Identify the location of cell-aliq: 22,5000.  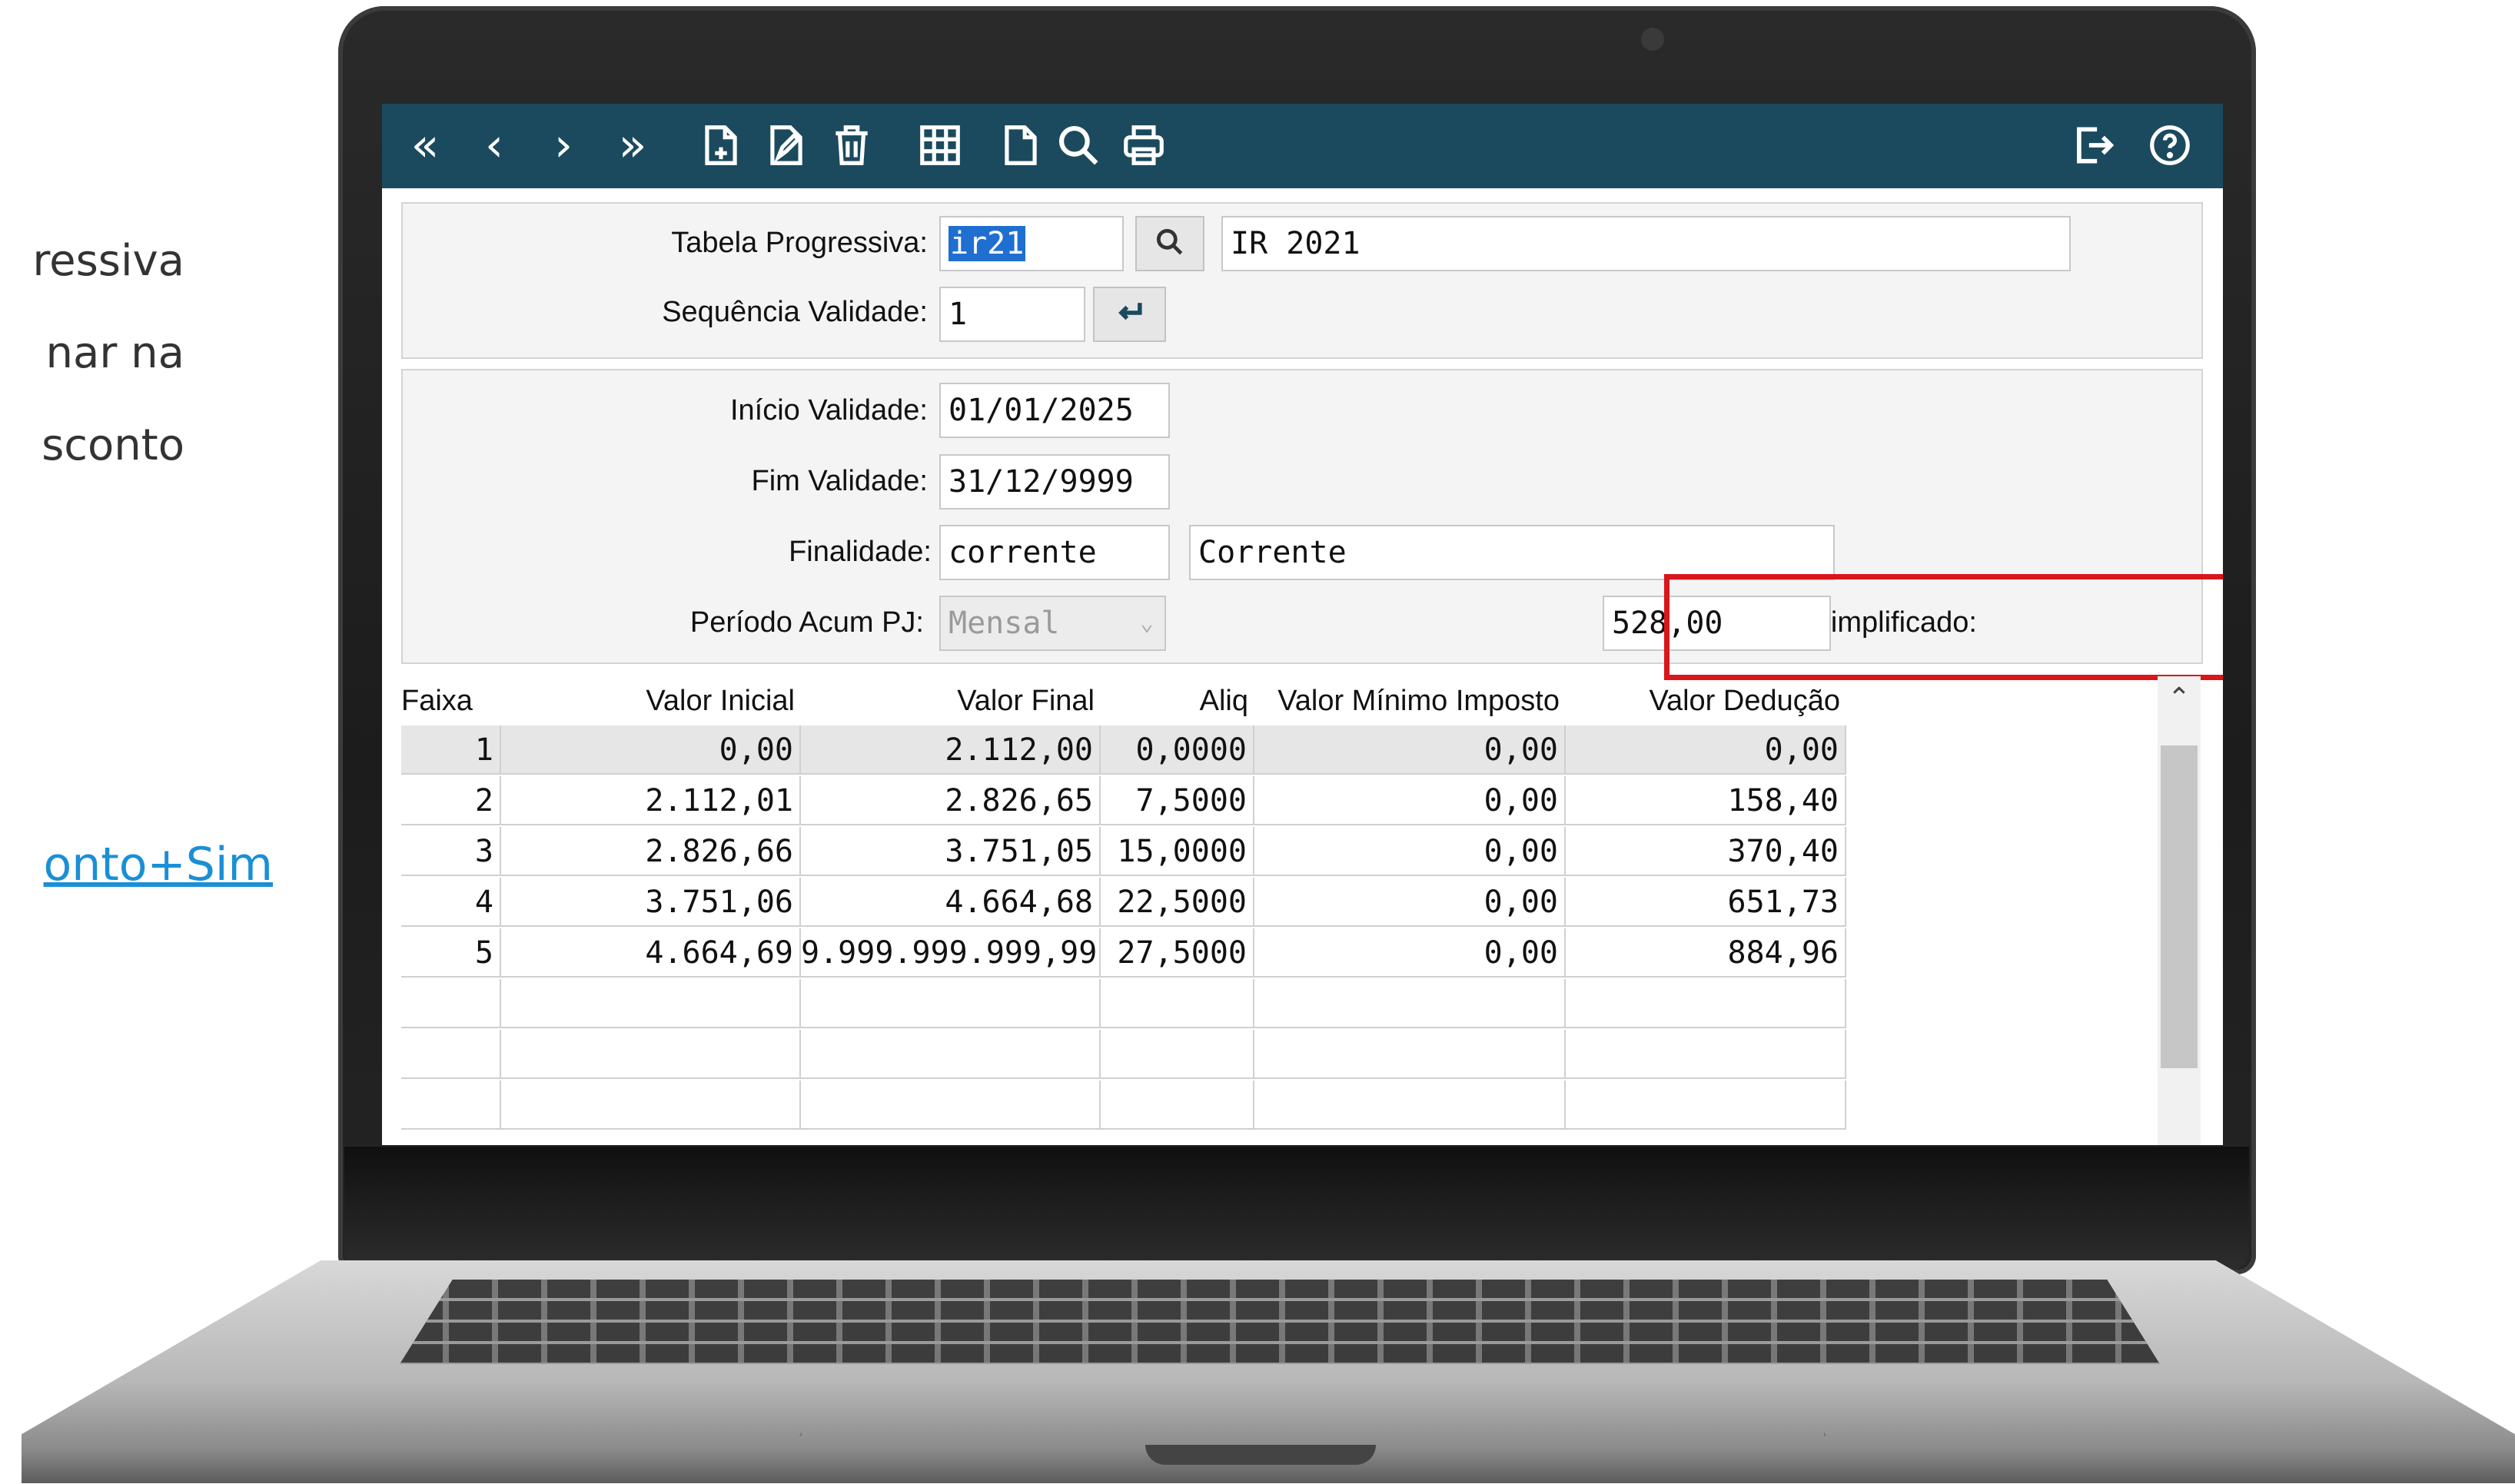
(1177, 902).